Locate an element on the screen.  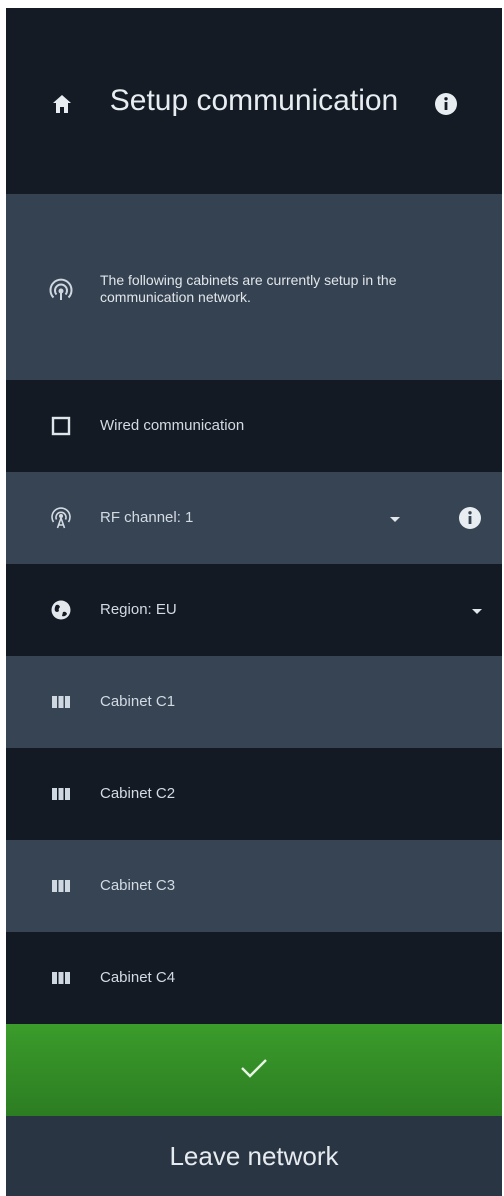
wired-communication-row: Wired communication is located at coordinates (254, 426).